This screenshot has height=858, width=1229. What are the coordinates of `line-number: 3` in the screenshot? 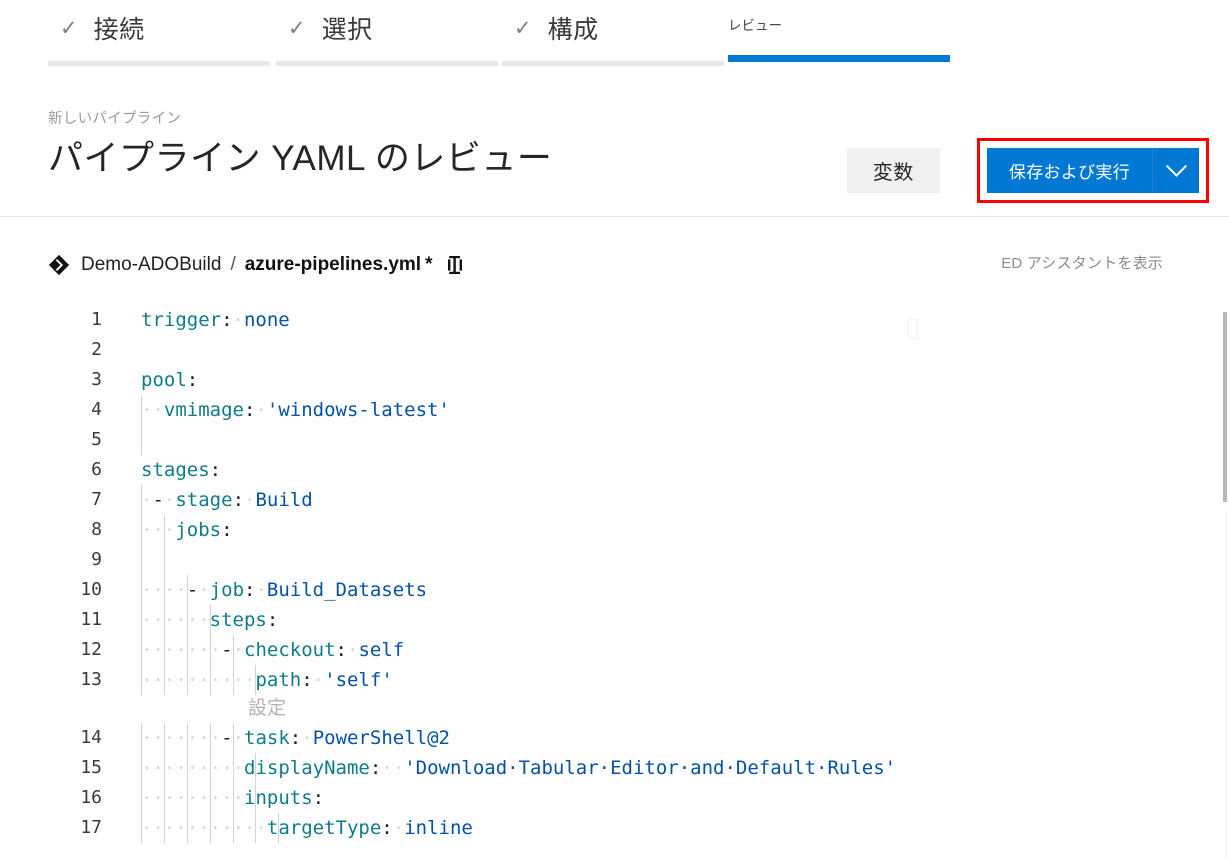 It's located at (96, 379).